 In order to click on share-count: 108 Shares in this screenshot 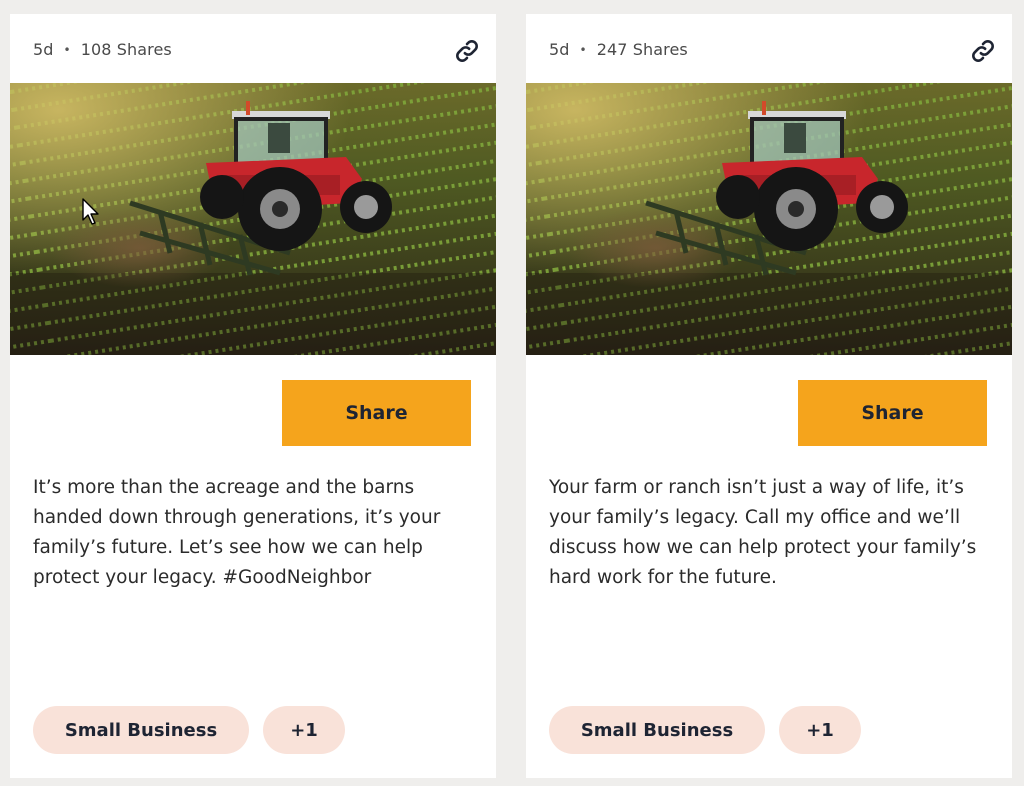, I will do `click(126, 49)`.